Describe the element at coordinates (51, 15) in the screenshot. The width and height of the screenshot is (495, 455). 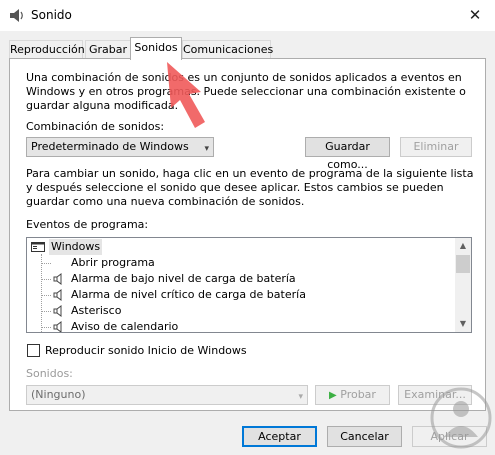
I see `window-title: Sonido` at that location.